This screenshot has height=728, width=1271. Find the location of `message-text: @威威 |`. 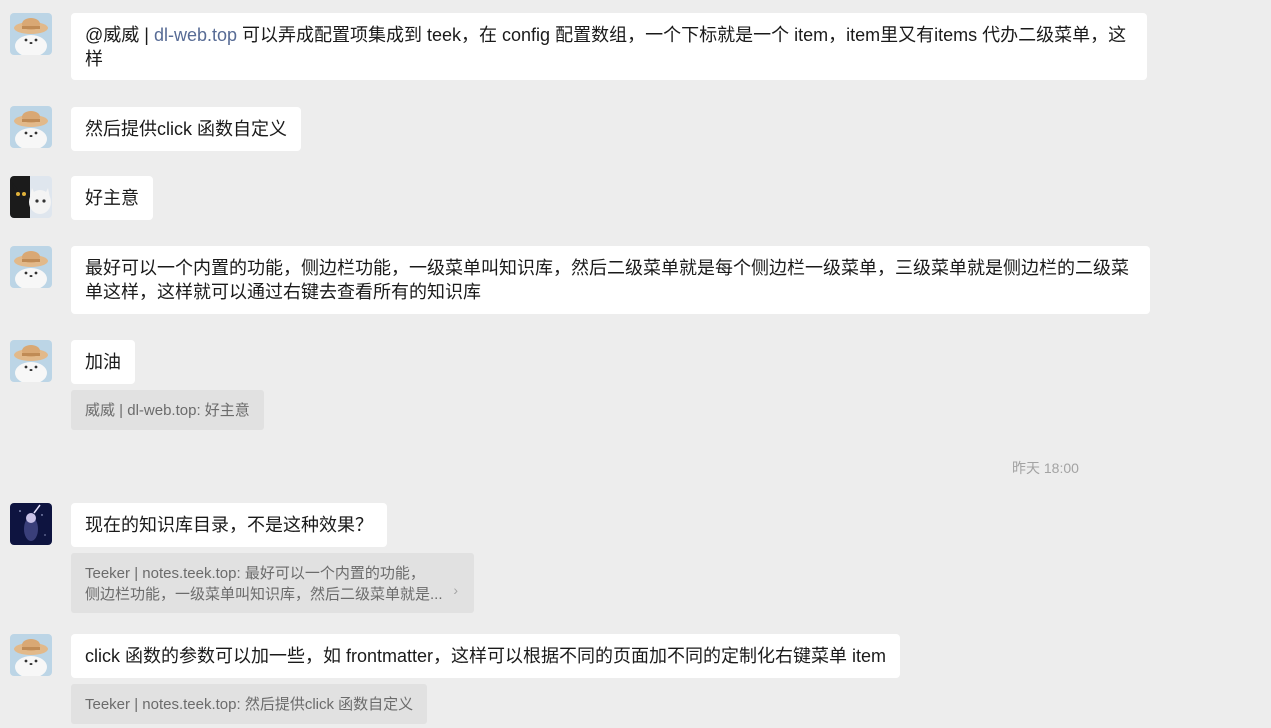

message-text: @威威 | is located at coordinates (119, 35).